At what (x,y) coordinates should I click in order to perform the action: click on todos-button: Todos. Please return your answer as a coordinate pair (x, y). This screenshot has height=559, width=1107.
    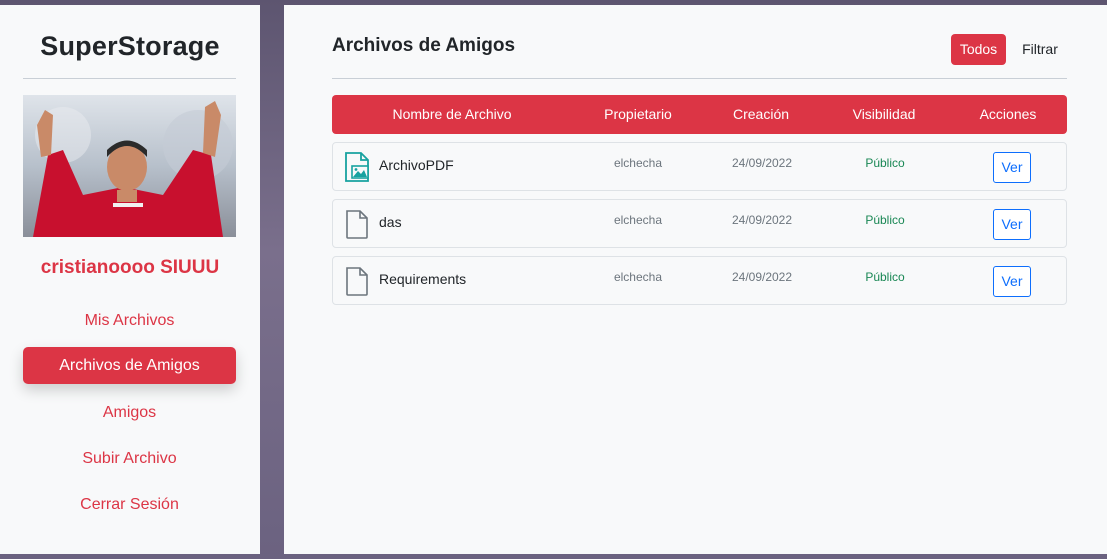
    Looking at the image, I should click on (978, 49).